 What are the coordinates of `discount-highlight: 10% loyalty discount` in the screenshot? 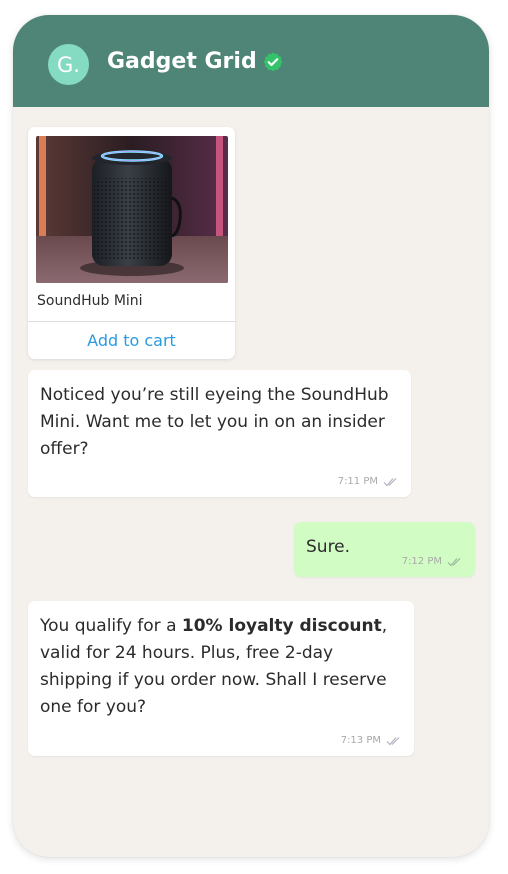 It's located at (281, 626).